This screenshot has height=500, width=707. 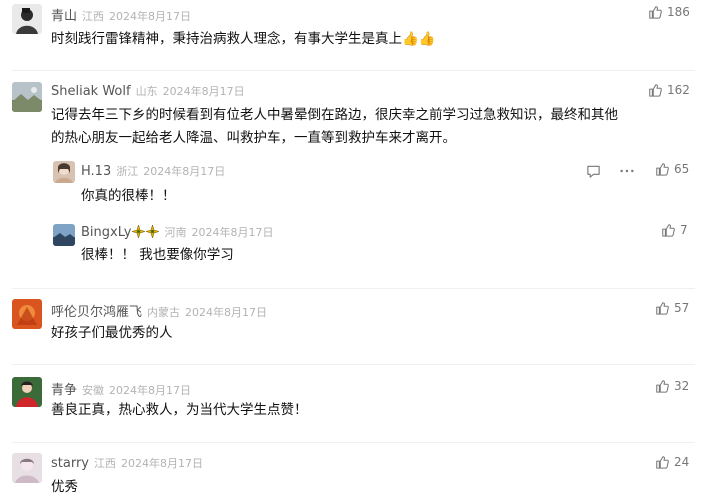 I want to click on avatar-sky-icon, so click(x=64, y=235).